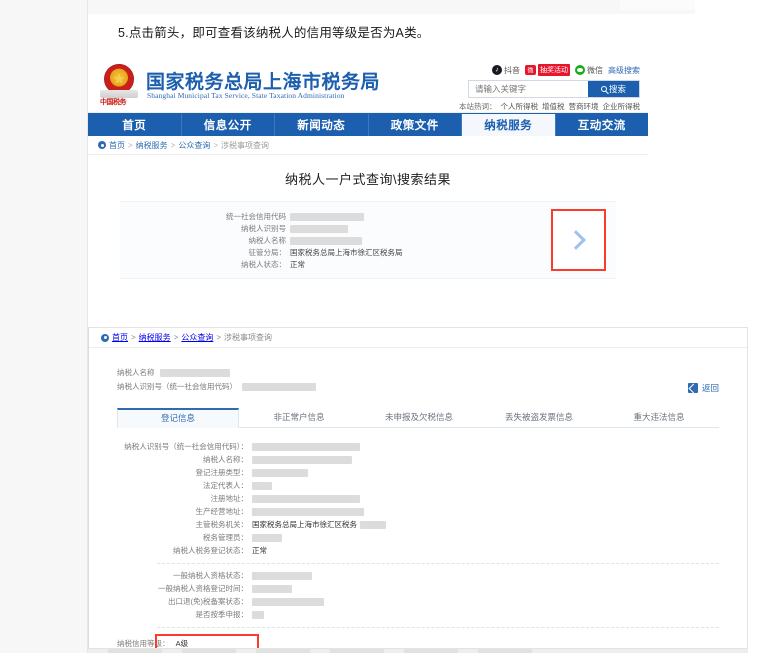  What do you see at coordinates (622, 106) in the screenshot?
I see `hotword-3: 企业所得税` at bounding box center [622, 106].